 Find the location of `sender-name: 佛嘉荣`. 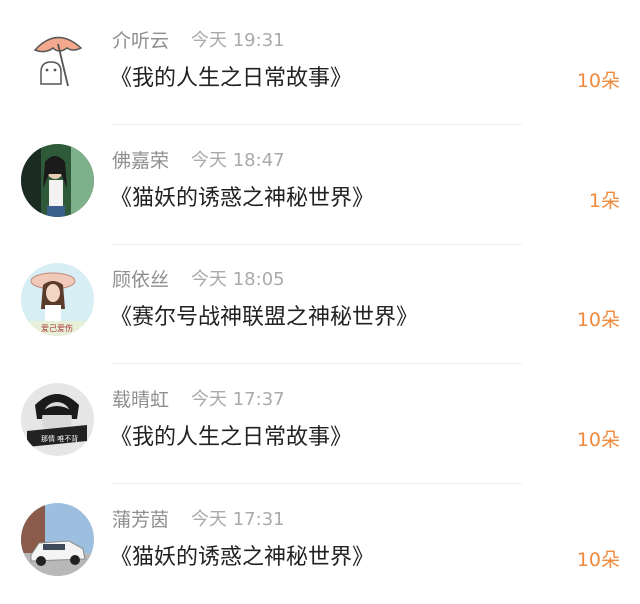

sender-name: 佛嘉荣 is located at coordinates (141, 161).